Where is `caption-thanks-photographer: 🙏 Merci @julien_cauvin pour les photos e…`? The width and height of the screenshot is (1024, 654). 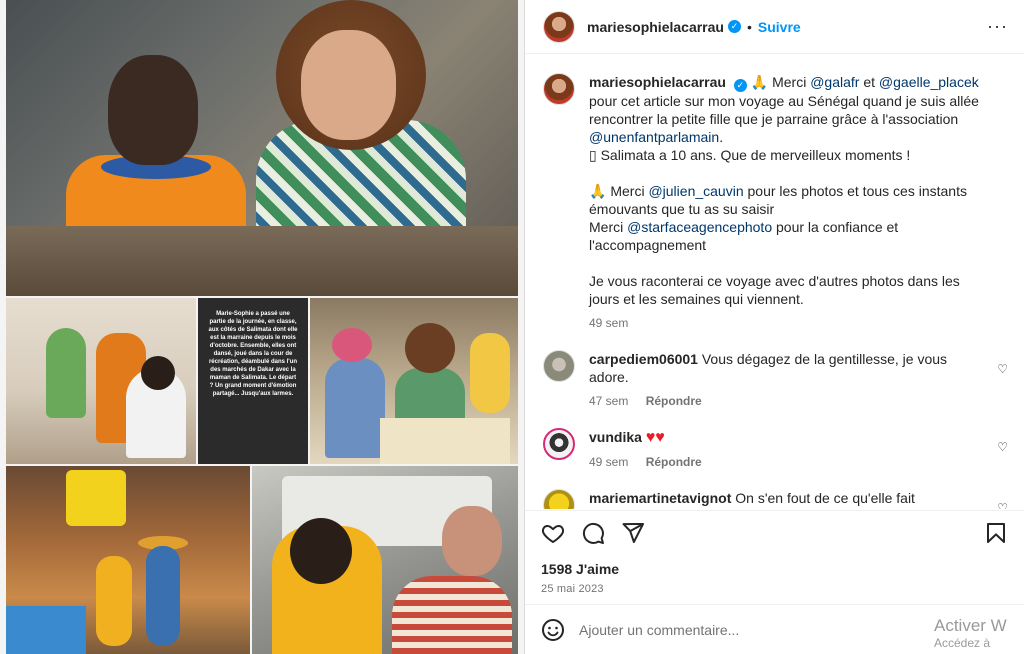 caption-thanks-photographer: 🙏 Merci @julien_cauvin pour les photos e… is located at coordinates (789, 200).